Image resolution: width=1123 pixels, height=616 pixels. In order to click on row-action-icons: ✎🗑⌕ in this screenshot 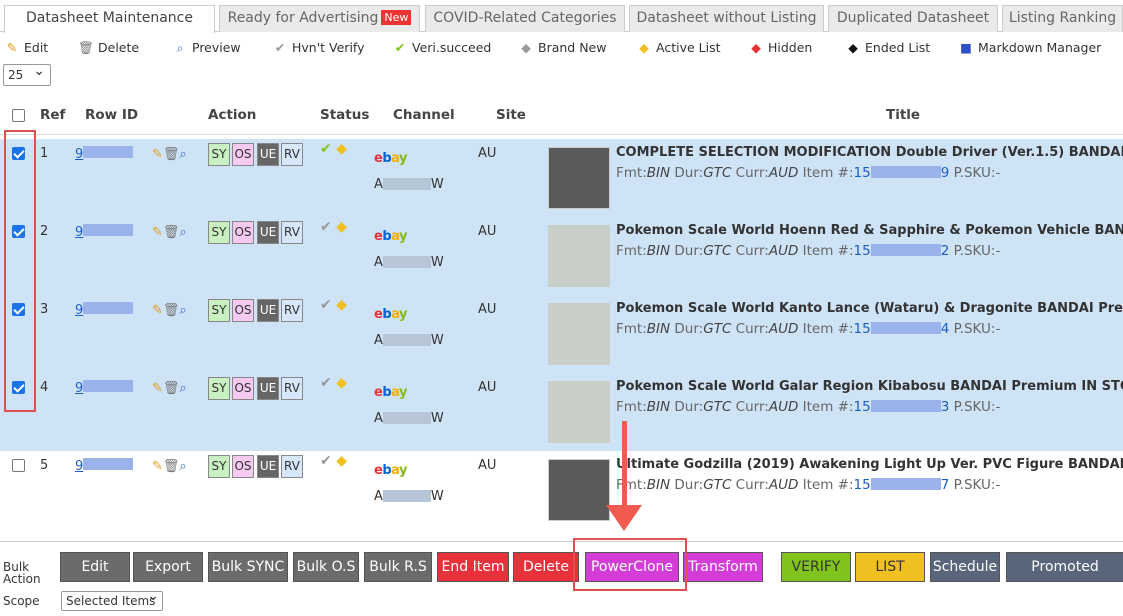, I will do `click(169, 154)`.